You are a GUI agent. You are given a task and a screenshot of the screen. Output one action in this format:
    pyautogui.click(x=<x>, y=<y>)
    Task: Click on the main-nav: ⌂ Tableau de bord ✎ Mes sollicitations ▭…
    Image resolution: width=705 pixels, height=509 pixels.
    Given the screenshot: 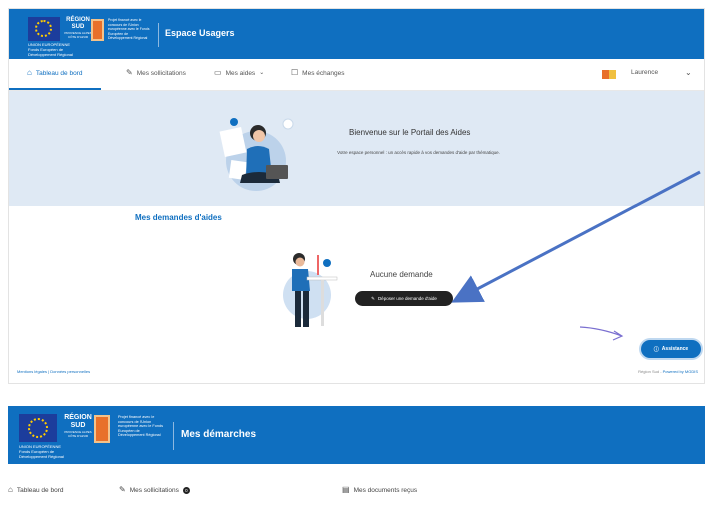 What is the action you would take?
    pyautogui.click(x=356, y=75)
    